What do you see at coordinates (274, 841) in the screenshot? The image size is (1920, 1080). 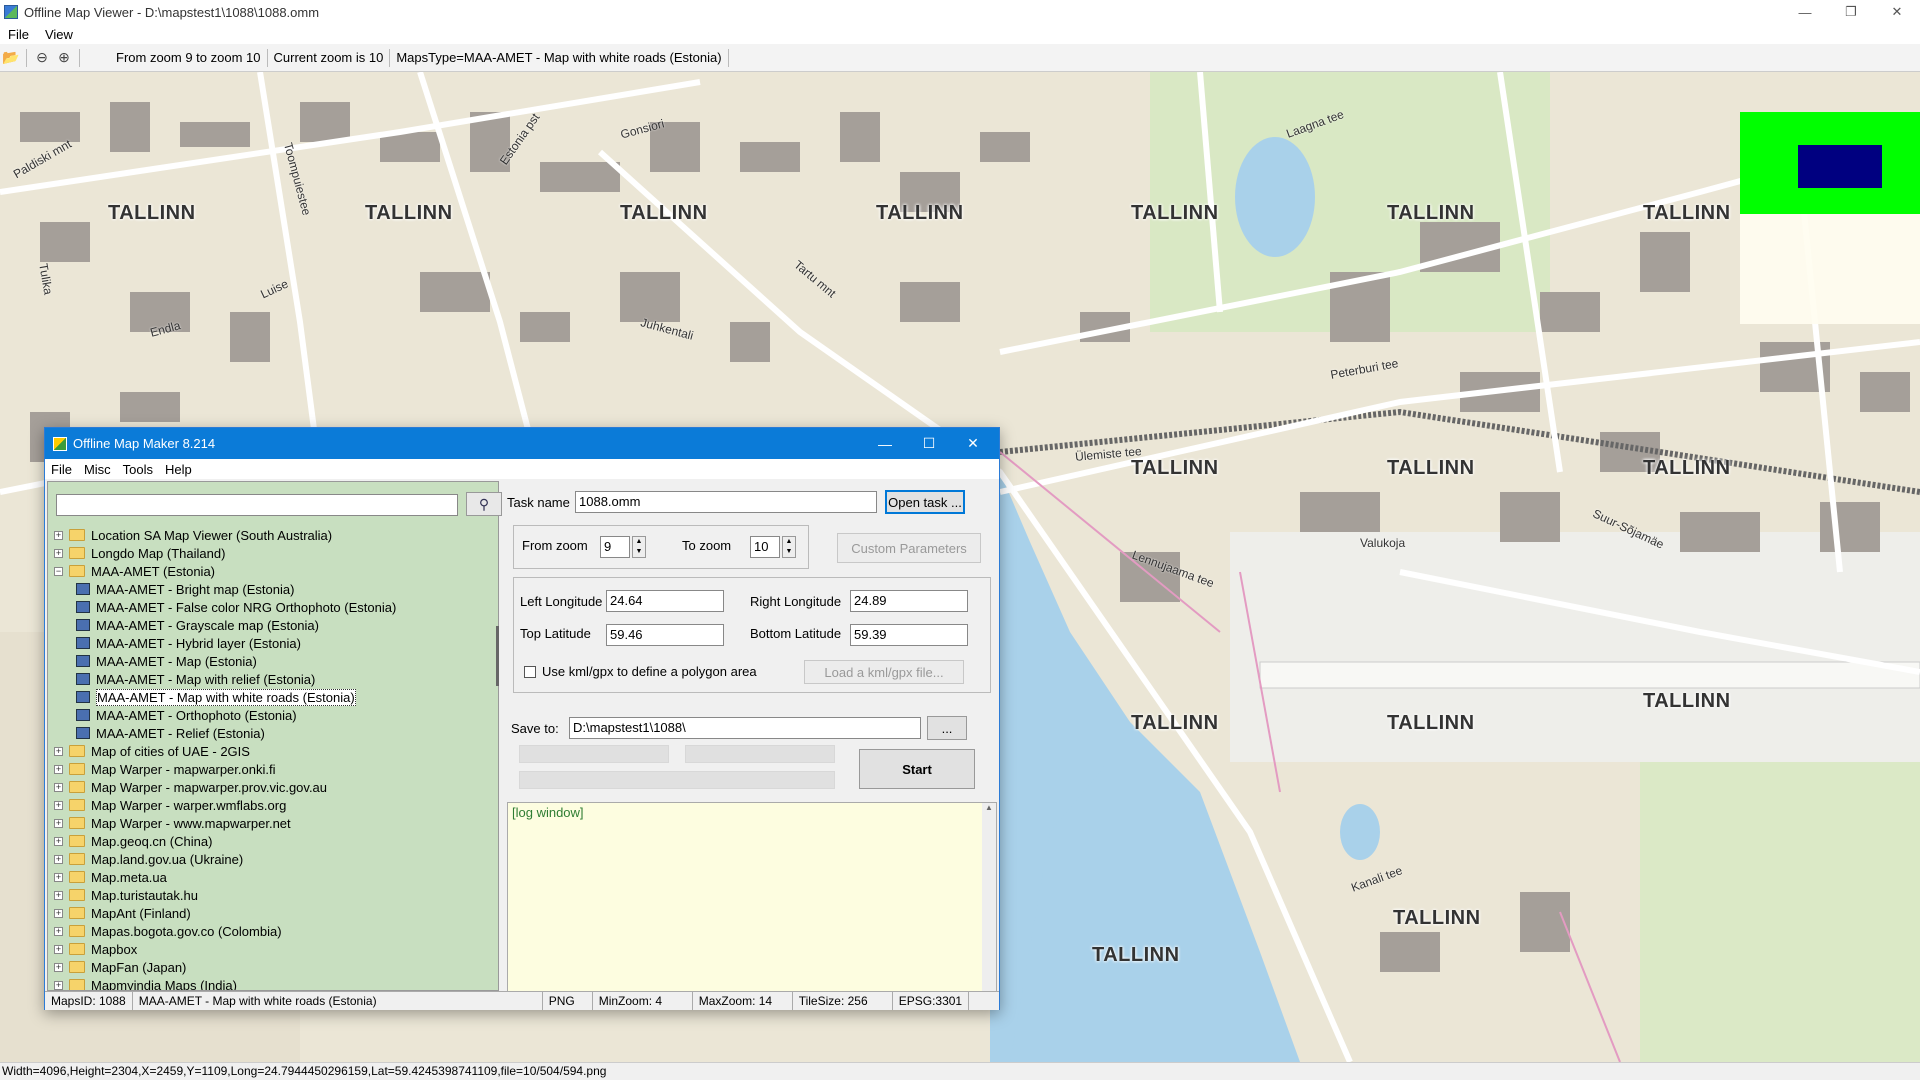 I see `tree-item: + Map.geoq.cn (China)` at bounding box center [274, 841].